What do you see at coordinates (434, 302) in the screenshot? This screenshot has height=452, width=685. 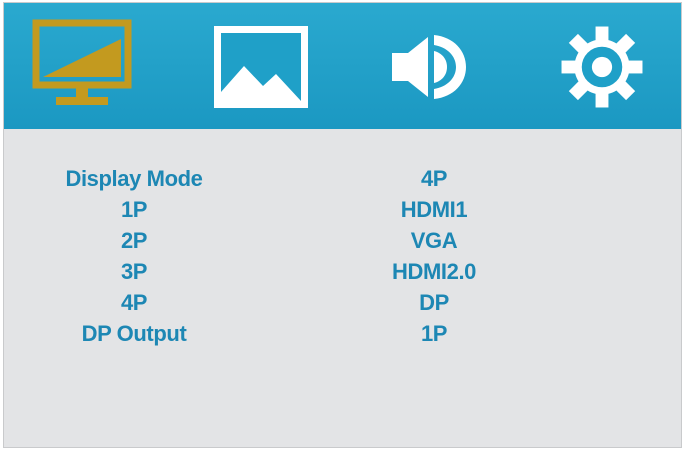 I see `menu-value: DP` at bounding box center [434, 302].